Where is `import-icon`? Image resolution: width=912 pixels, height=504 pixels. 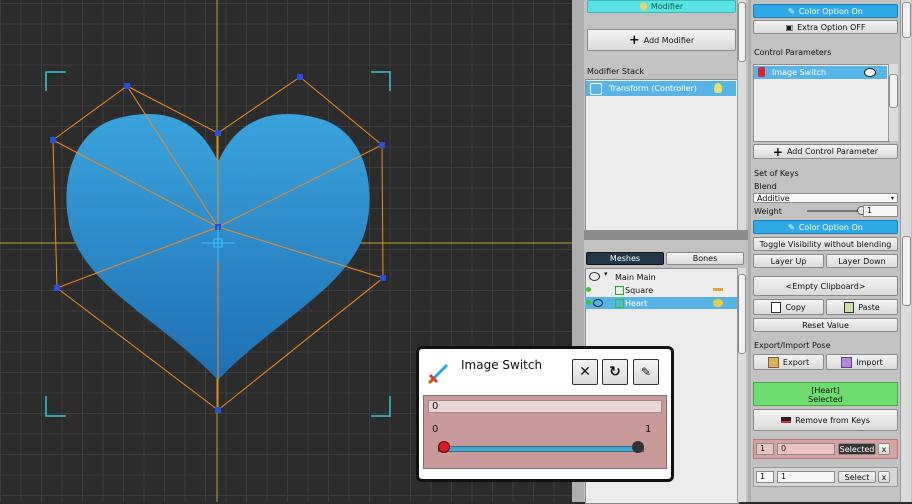 import-icon is located at coordinates (847, 362).